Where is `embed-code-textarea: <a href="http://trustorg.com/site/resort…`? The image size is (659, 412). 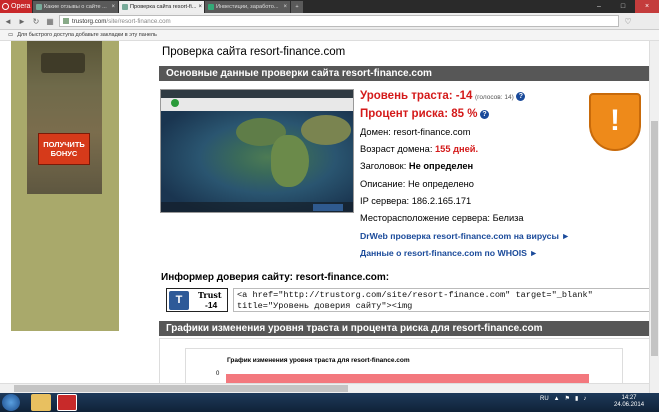
embed-code-textarea: <a href="http://trustorg.com/site/resort… is located at coordinates (442, 300).